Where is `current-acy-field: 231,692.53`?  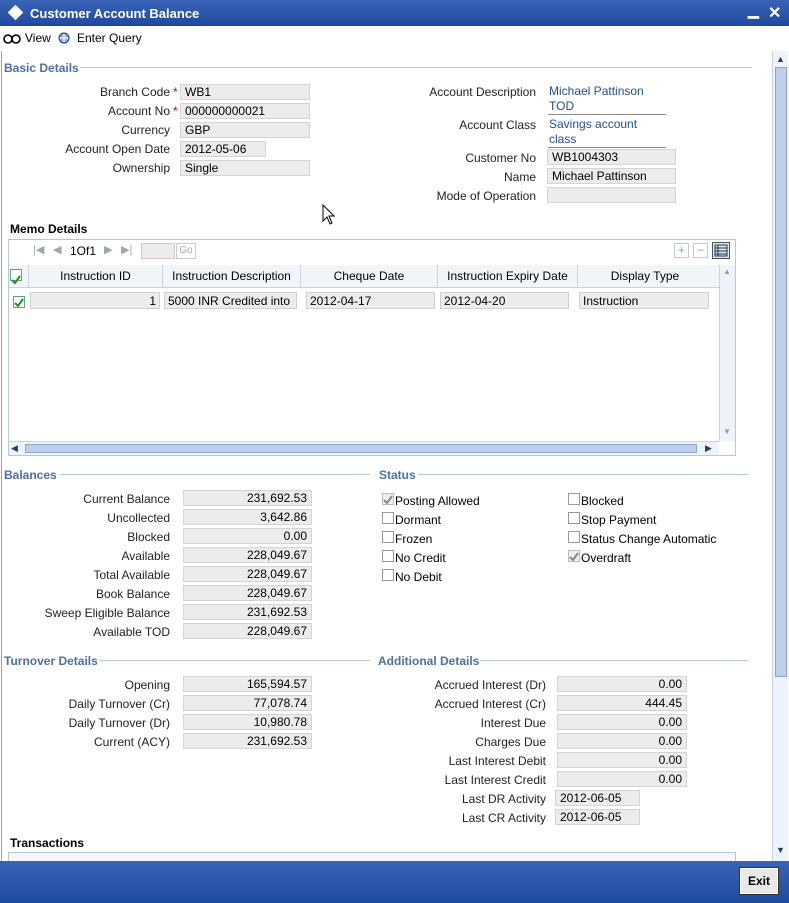 current-acy-field: 231,692.53 is located at coordinates (247, 741).